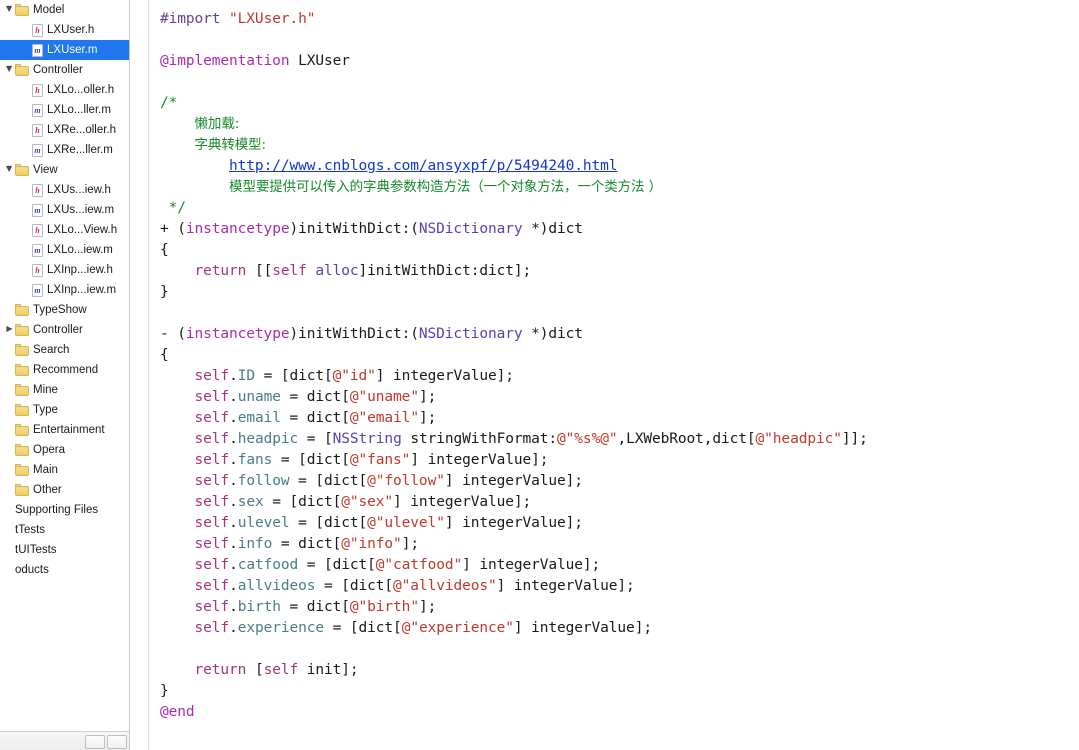 The width and height of the screenshot is (1079, 750). I want to click on navigator-row-lxinp-iew-m: m LXInp...iew.m, so click(64, 290).